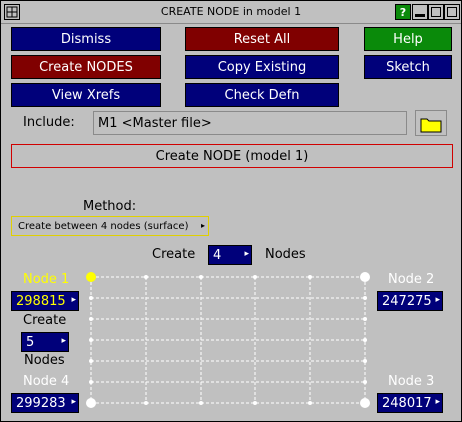 Image resolution: width=462 pixels, height=422 pixels. What do you see at coordinates (110, 206) in the screenshot?
I see `method-label: Method:` at bounding box center [110, 206].